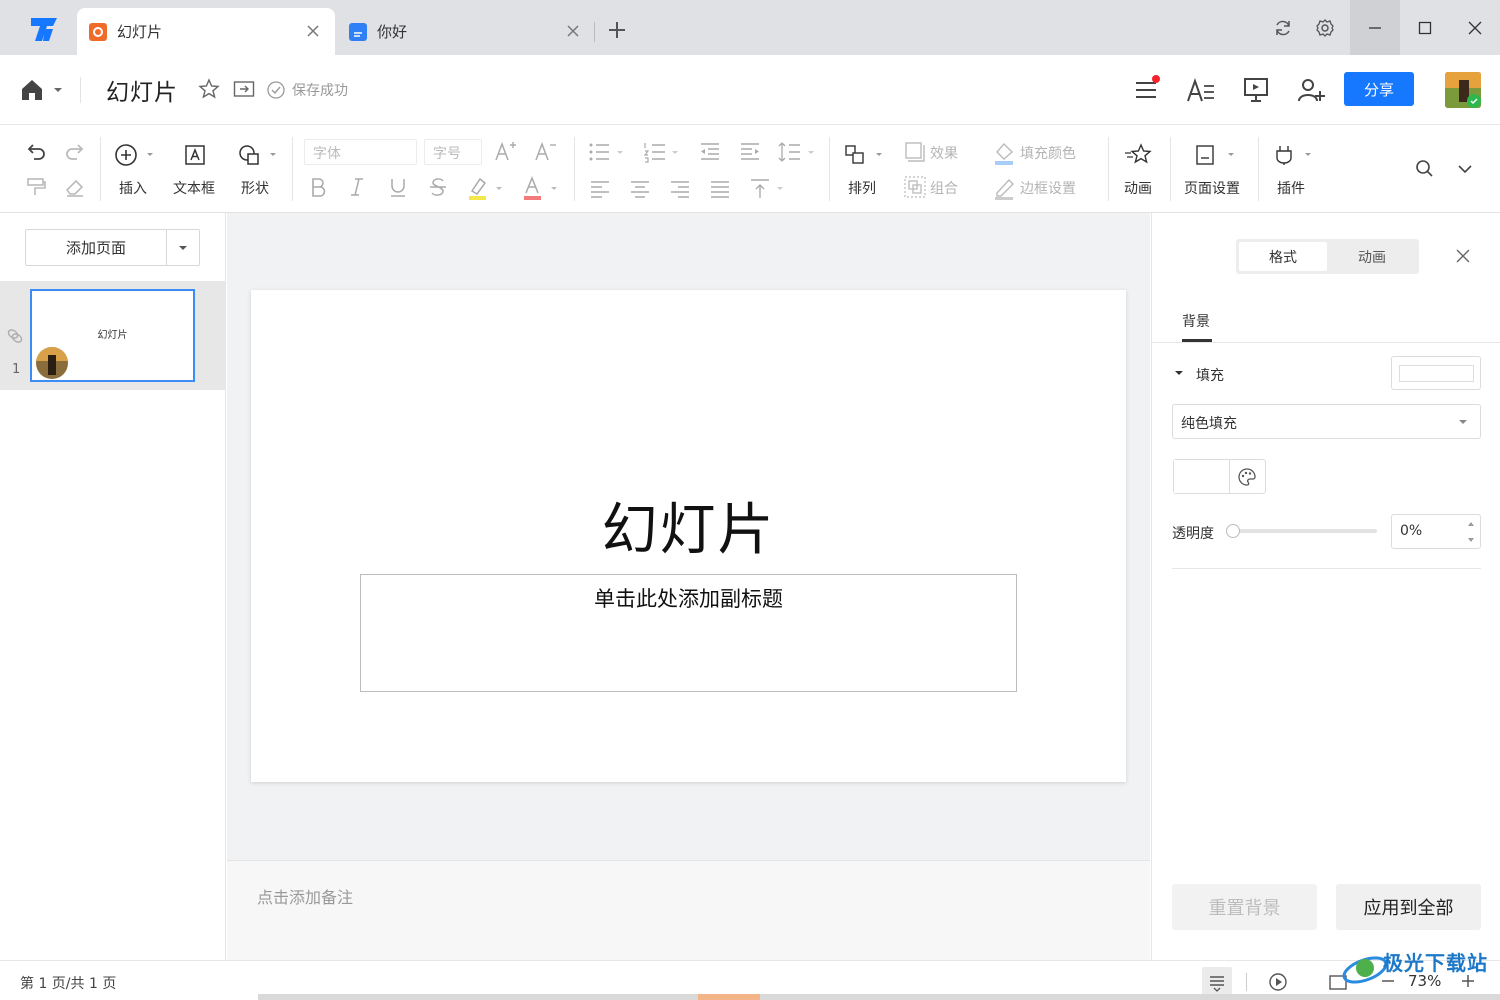 The height and width of the screenshot is (1000, 1500). I want to click on document-title: 幻灯片, so click(142, 90).